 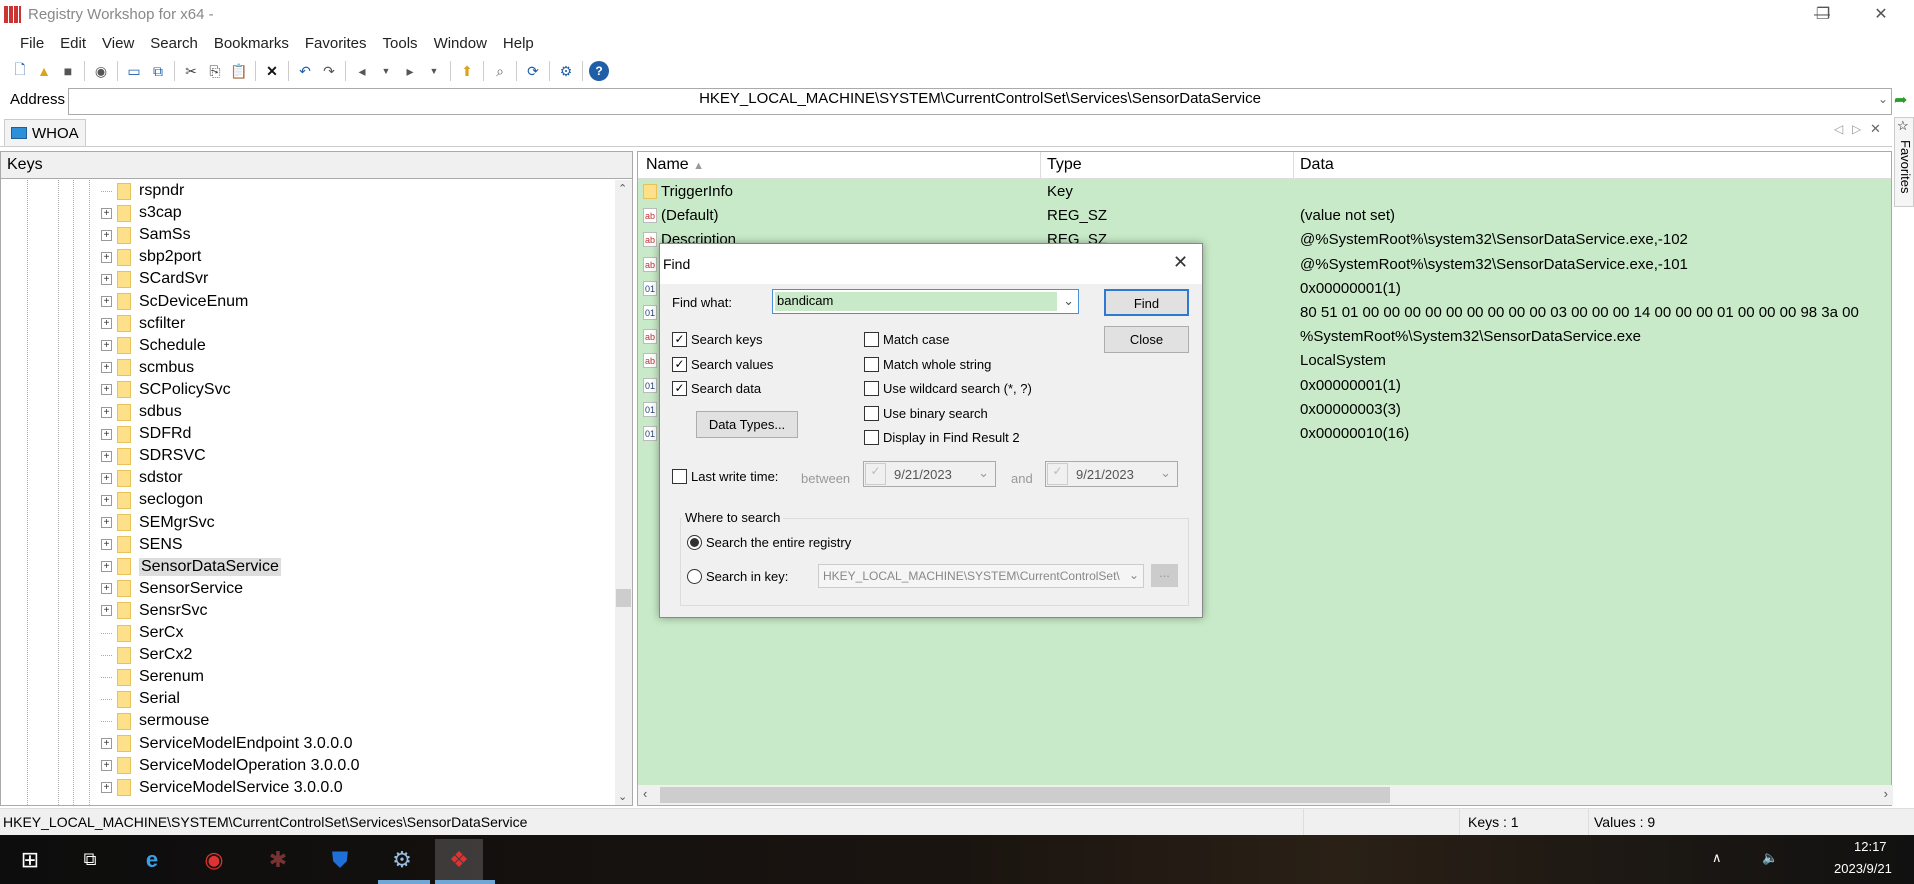 What do you see at coordinates (101, 71) in the screenshot?
I see `snapshot-icon: ◉` at bounding box center [101, 71].